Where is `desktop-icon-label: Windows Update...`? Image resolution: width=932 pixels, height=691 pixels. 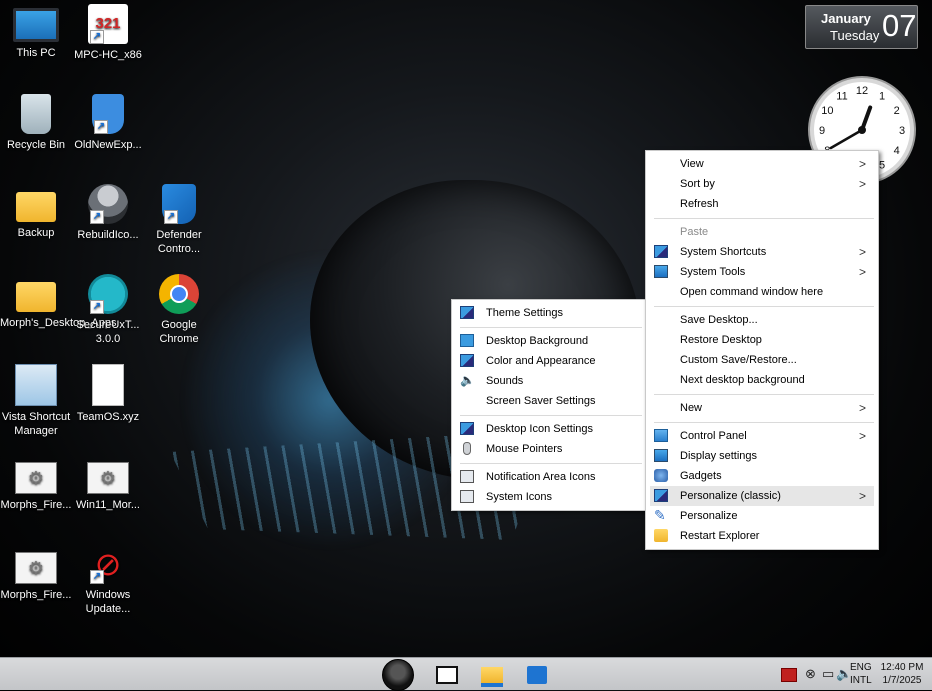 desktop-icon-label: Windows Update... is located at coordinates (108, 602).